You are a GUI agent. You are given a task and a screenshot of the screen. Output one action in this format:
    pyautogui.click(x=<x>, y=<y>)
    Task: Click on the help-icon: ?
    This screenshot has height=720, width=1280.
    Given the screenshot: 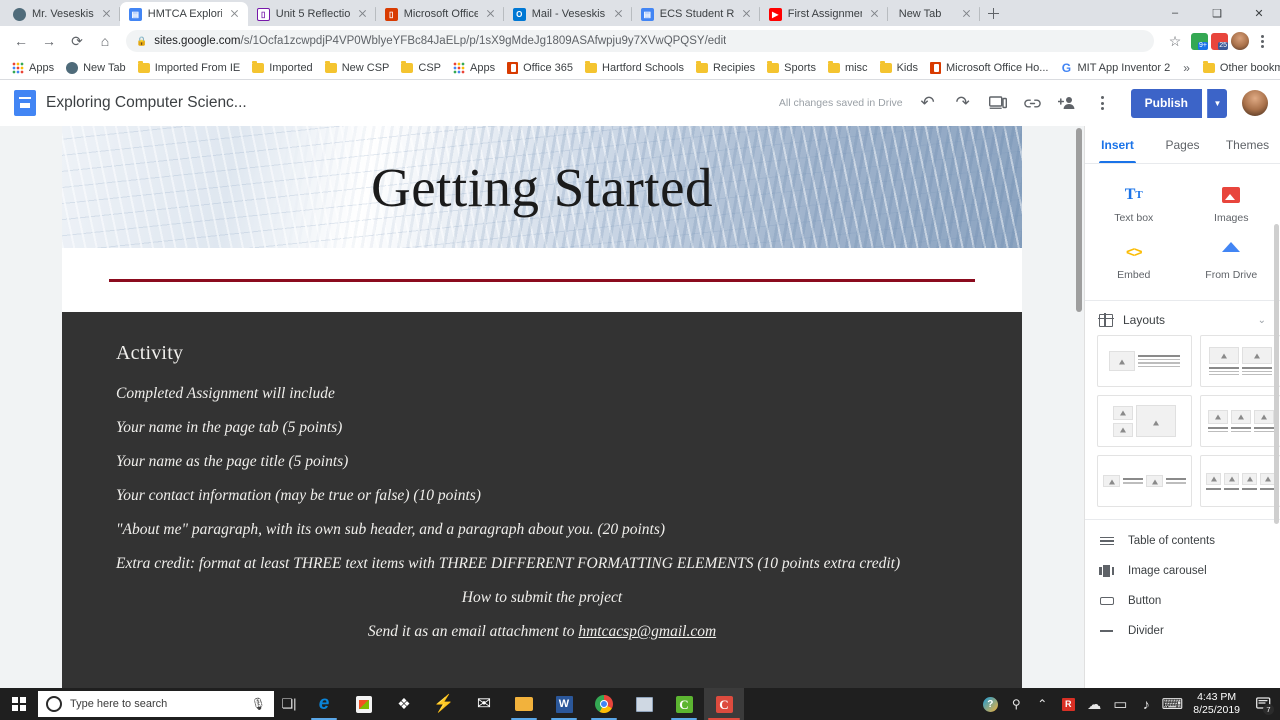 What is the action you would take?
    pyautogui.click(x=990, y=704)
    